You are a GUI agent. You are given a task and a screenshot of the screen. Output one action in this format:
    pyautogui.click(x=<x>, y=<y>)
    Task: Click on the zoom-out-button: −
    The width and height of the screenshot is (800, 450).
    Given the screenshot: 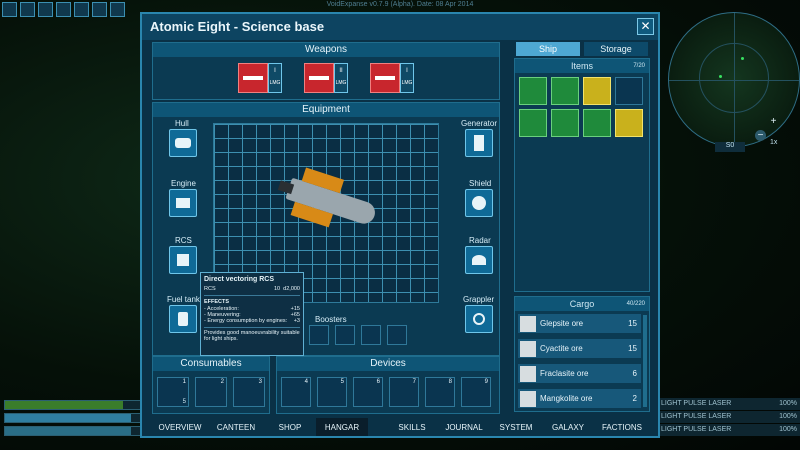 What is the action you would take?
    pyautogui.click(x=760, y=135)
    